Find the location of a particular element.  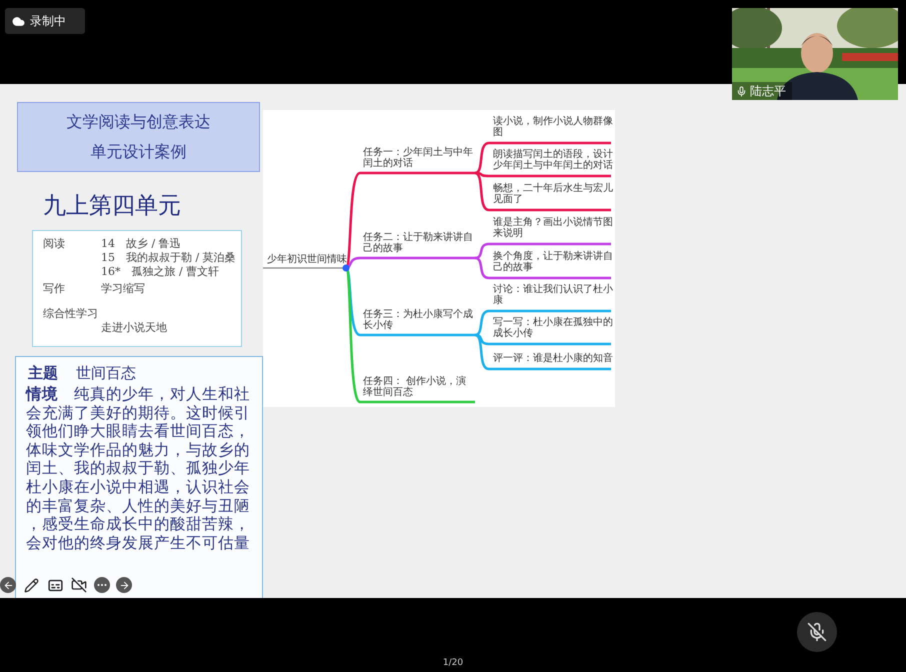

camera-off-button is located at coordinates (79, 585).